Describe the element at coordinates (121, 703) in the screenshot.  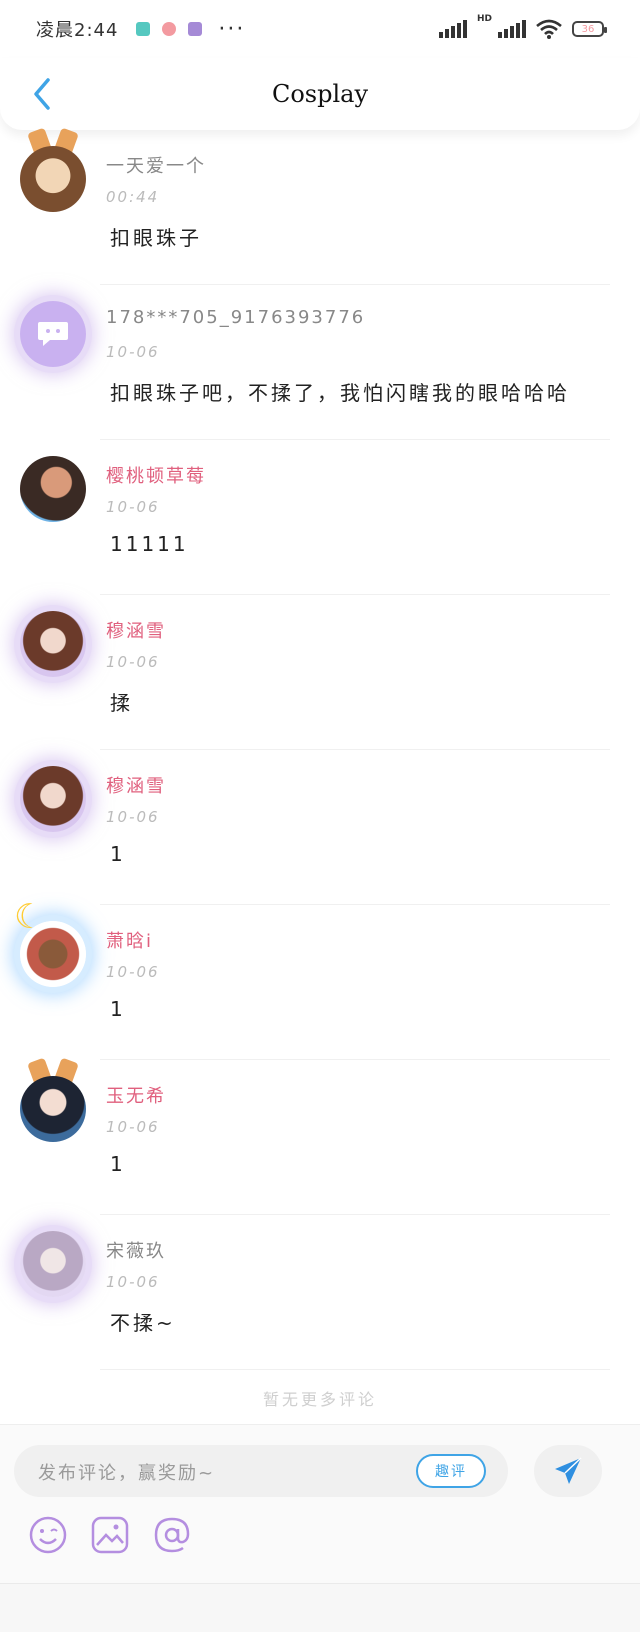
I see `comment-text: 揉` at that location.